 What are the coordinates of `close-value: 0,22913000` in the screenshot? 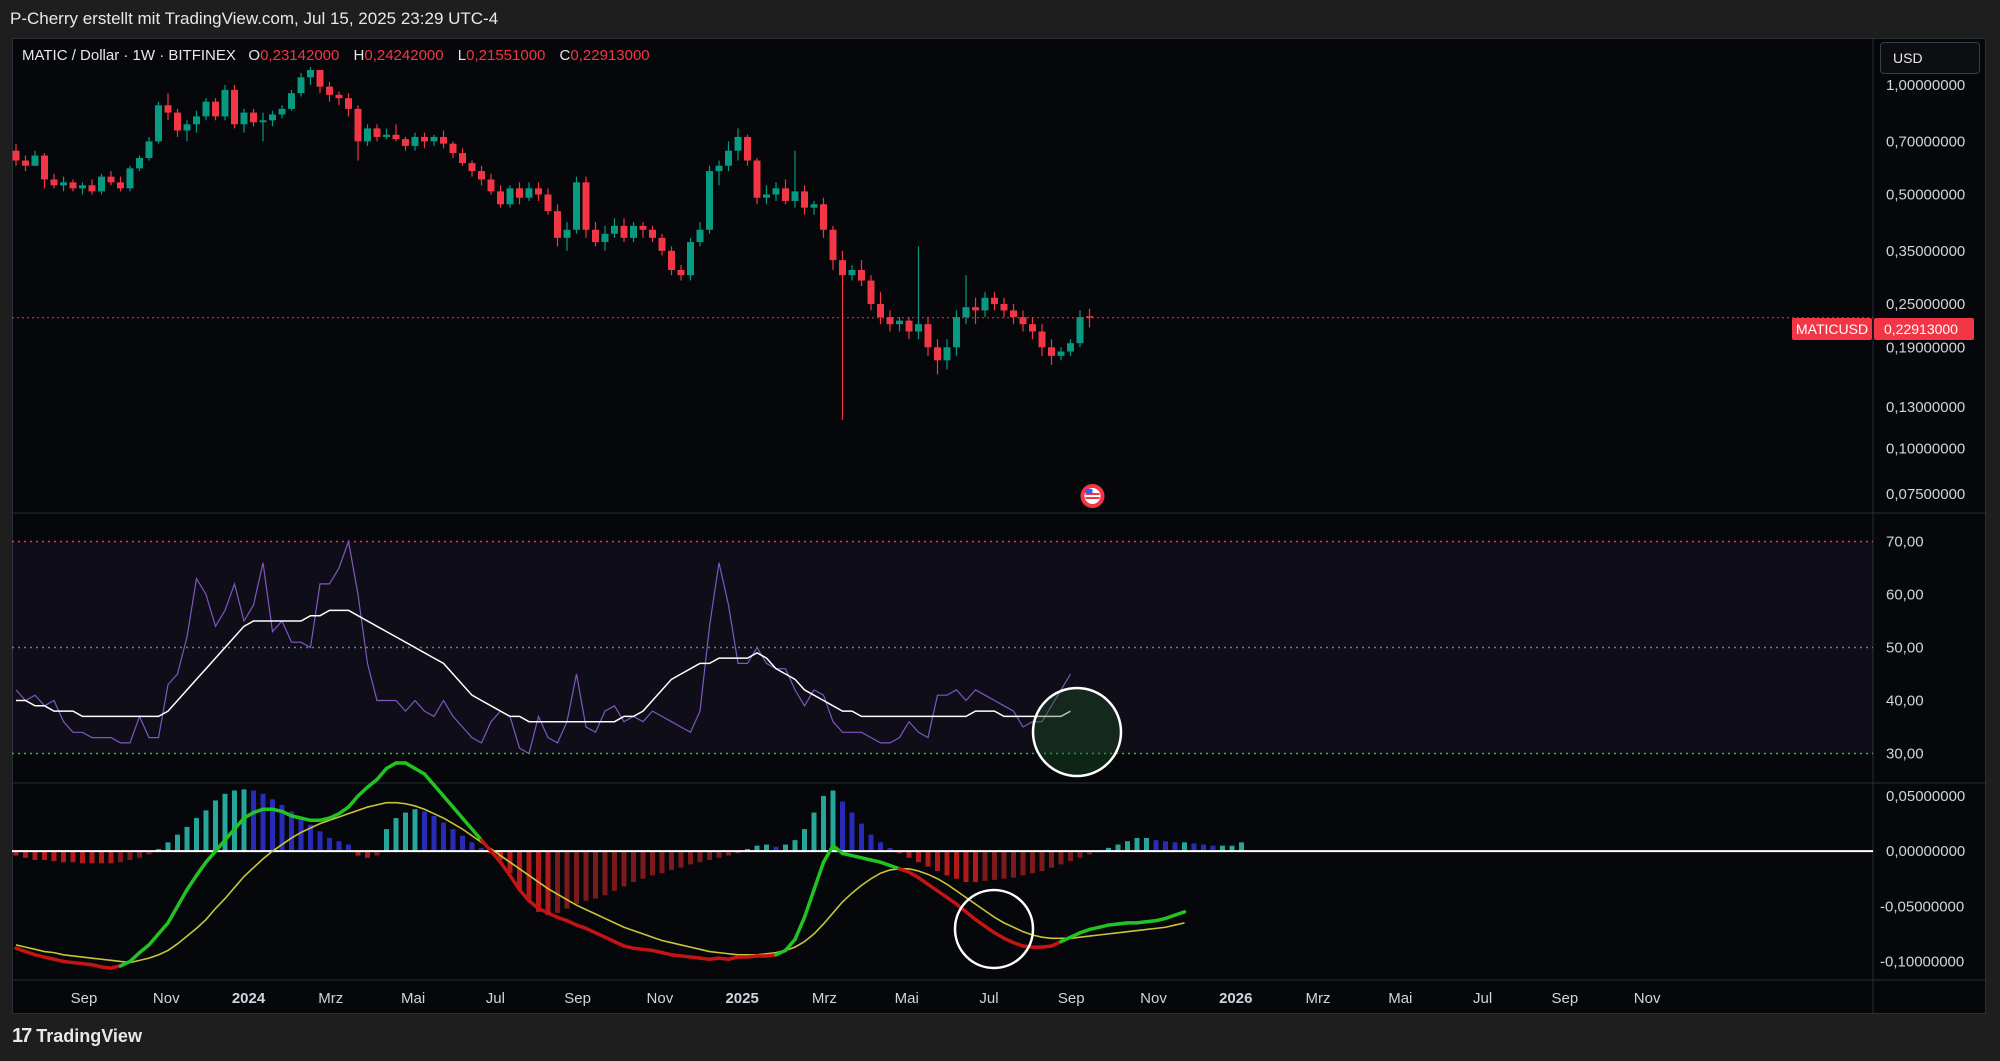 It's located at (610, 55).